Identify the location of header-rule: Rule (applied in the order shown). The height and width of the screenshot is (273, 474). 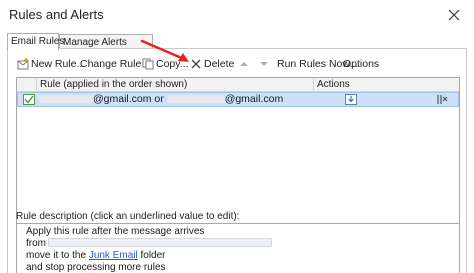
(175, 85).